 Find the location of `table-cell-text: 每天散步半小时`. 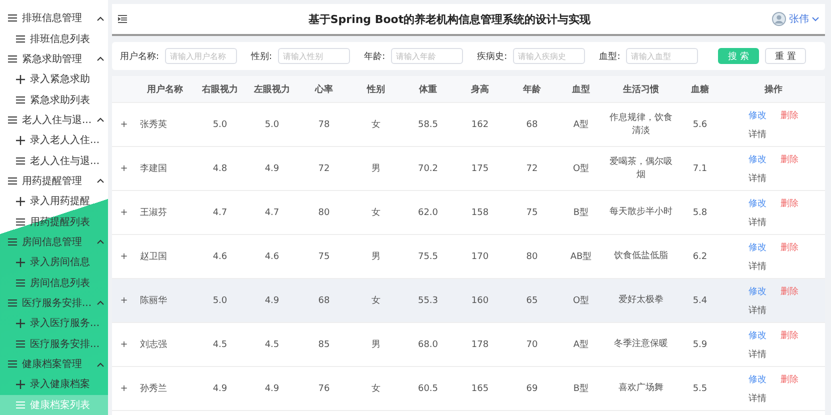

table-cell-text: 每天散步半小时 is located at coordinates (641, 212).